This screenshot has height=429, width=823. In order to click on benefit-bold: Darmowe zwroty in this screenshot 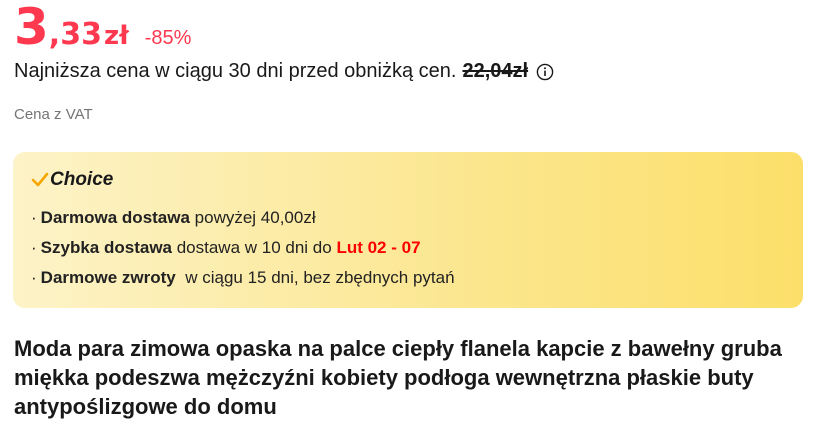, I will do `click(108, 277)`.